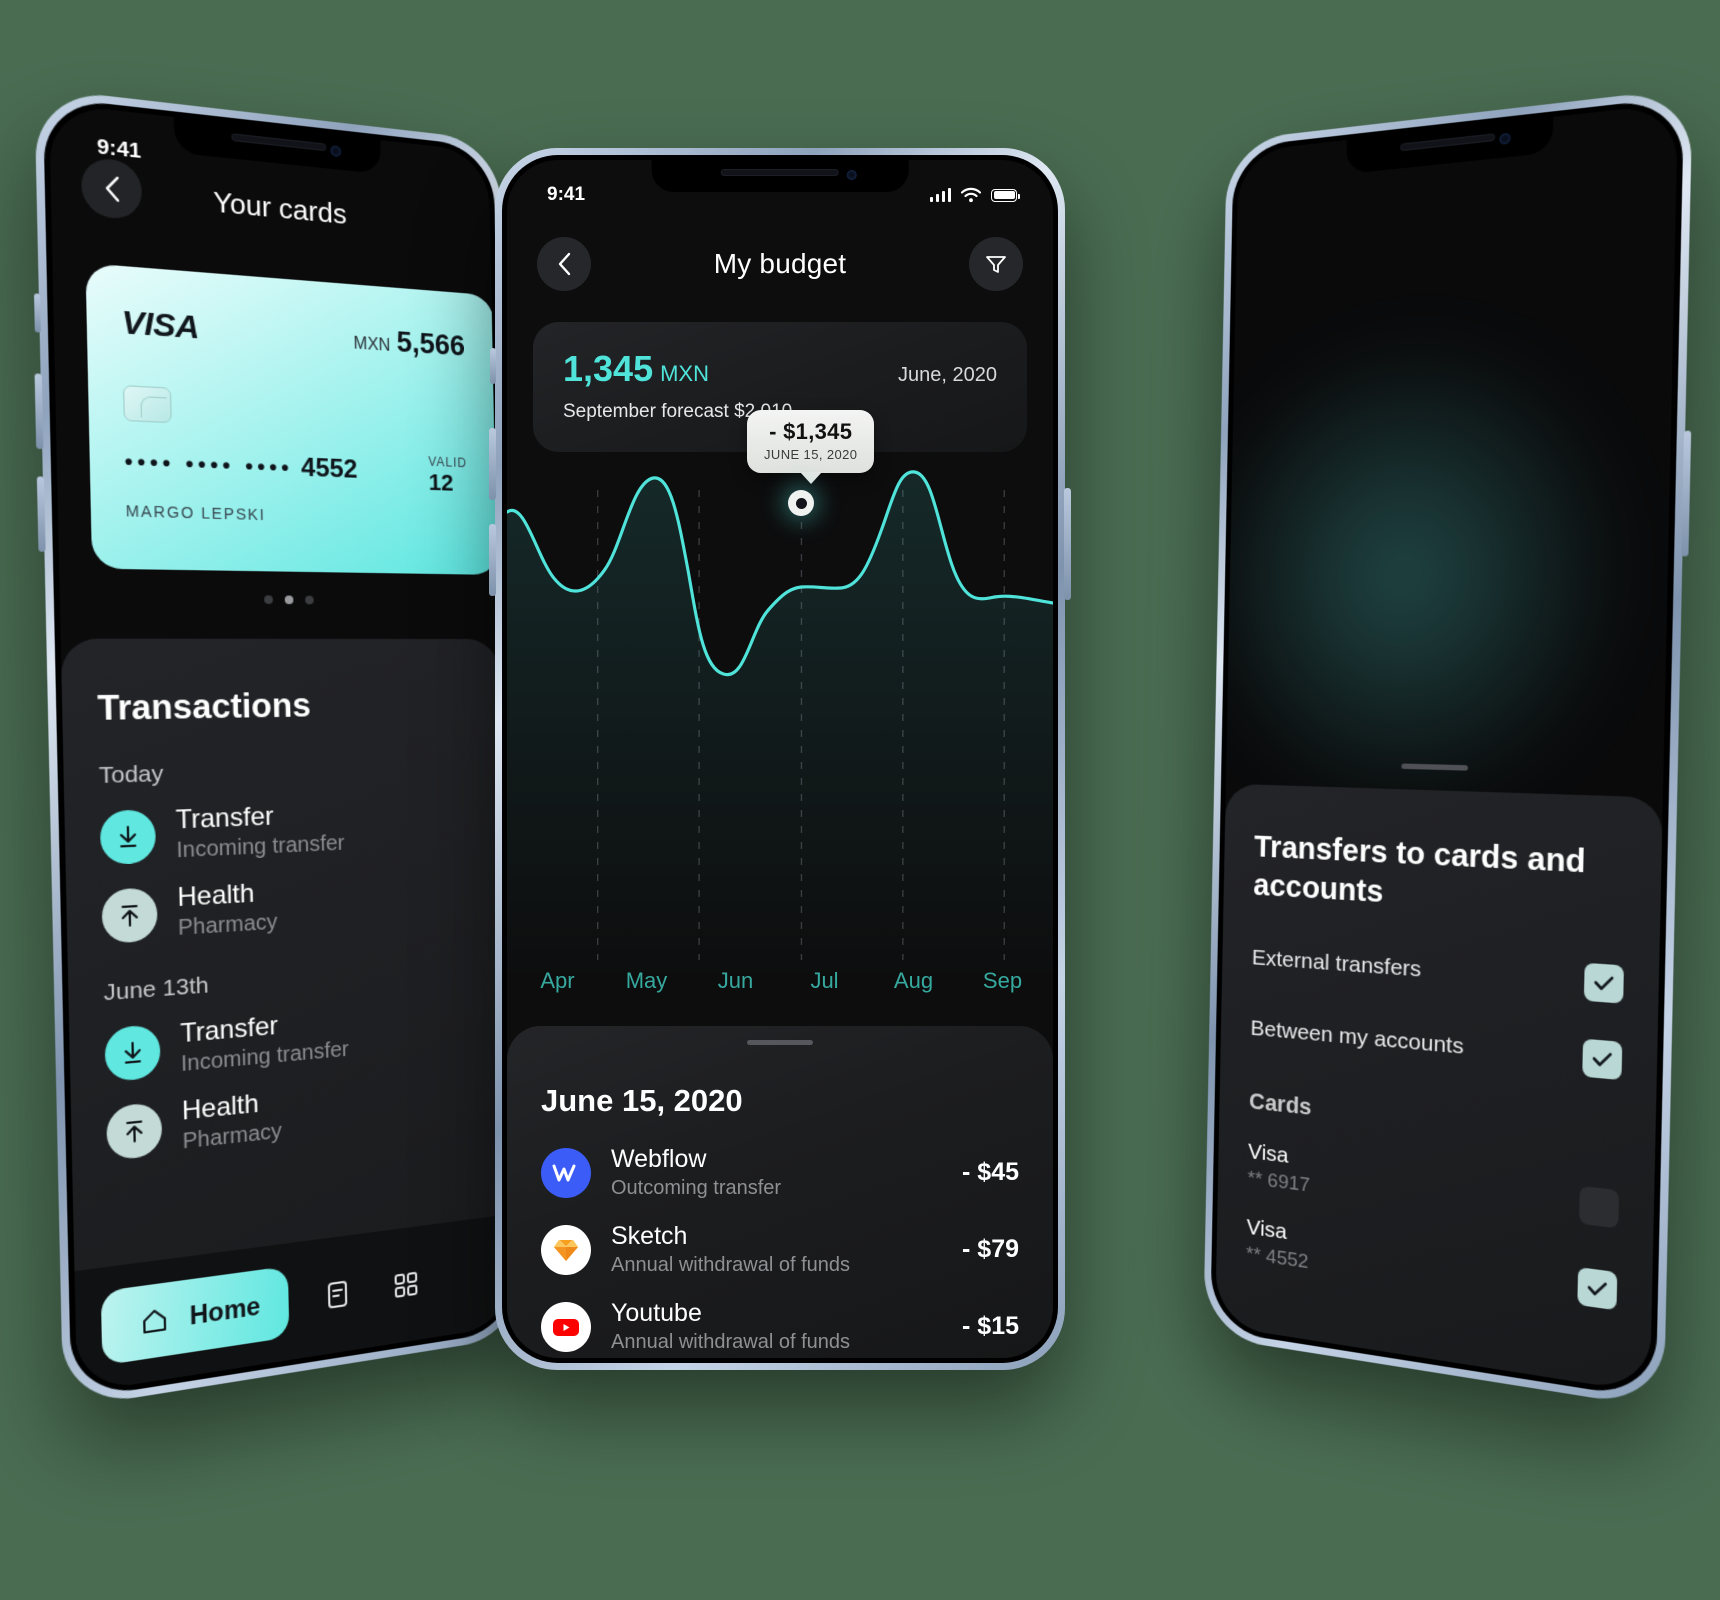  What do you see at coordinates (735, 980) in the screenshot?
I see `axis-label-jun: Jun` at bounding box center [735, 980].